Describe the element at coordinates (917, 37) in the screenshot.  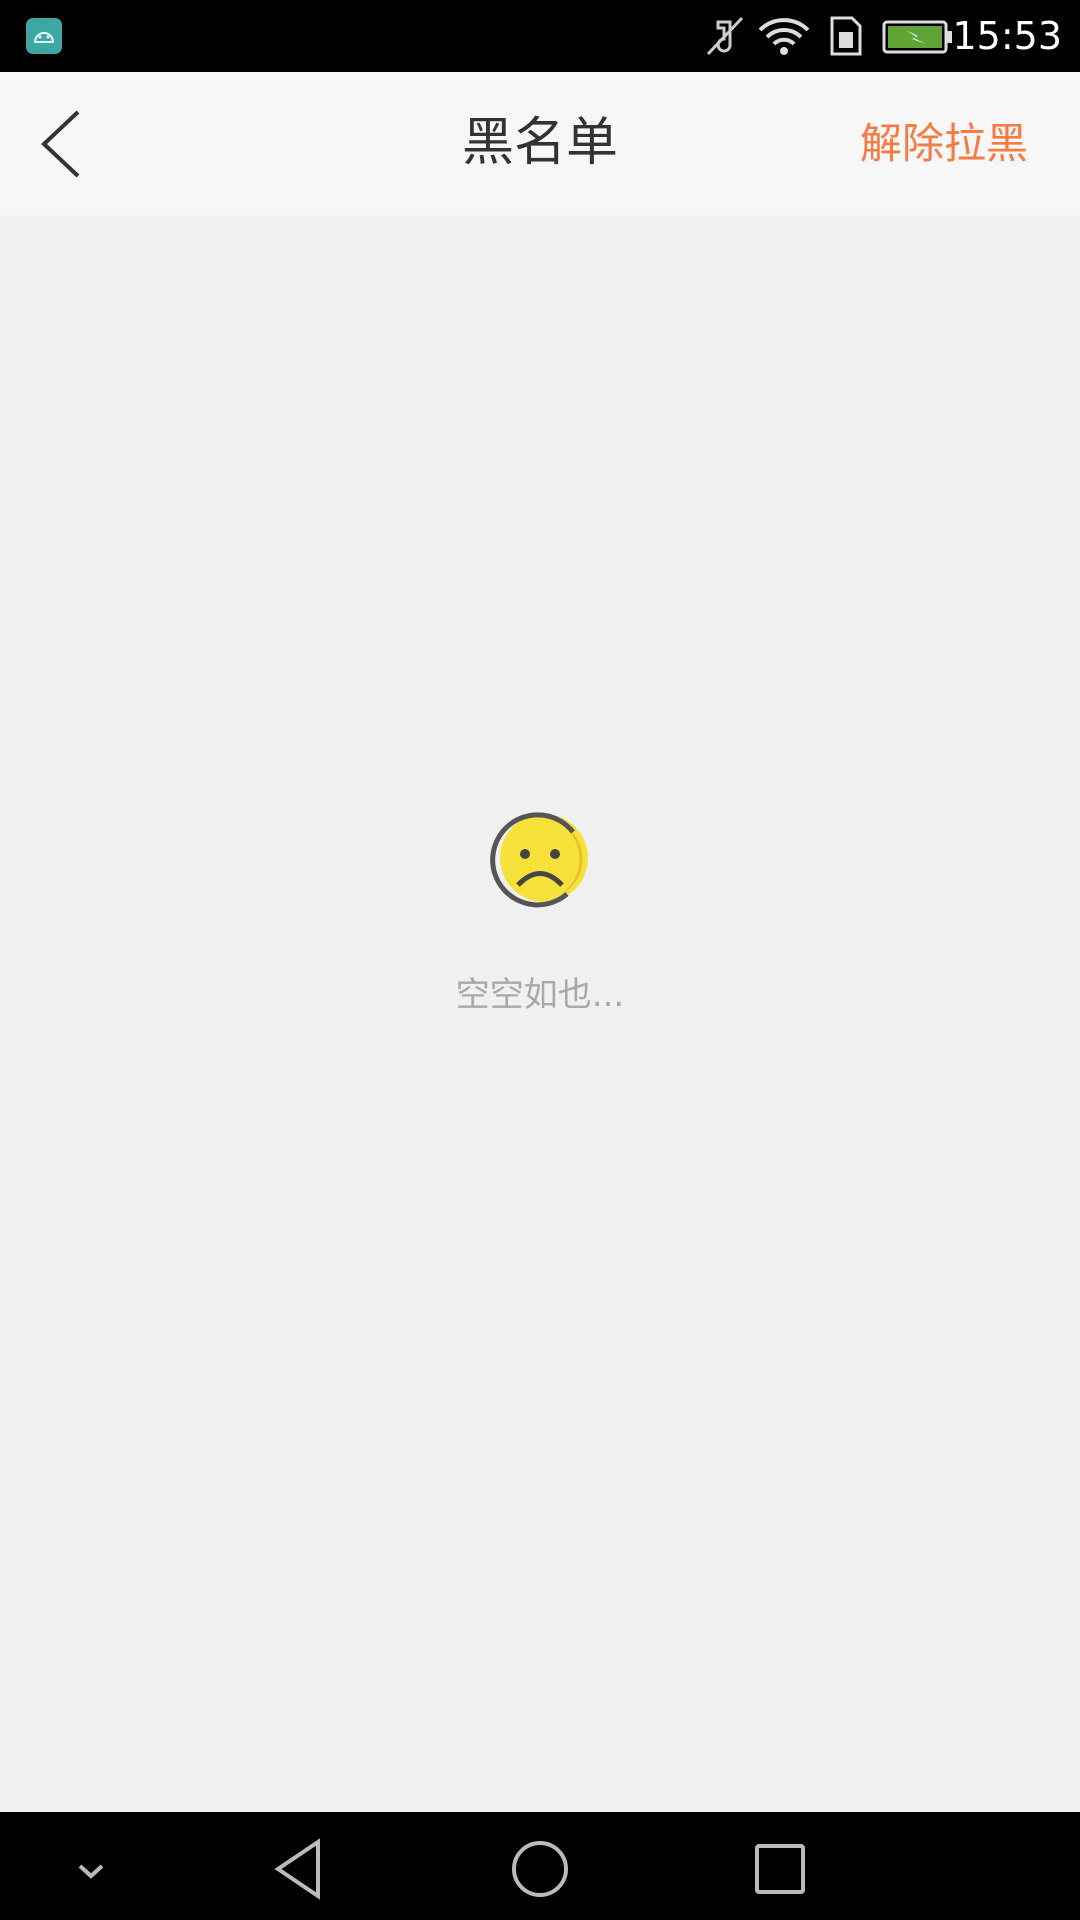
I see `battery-charging-icon` at that location.